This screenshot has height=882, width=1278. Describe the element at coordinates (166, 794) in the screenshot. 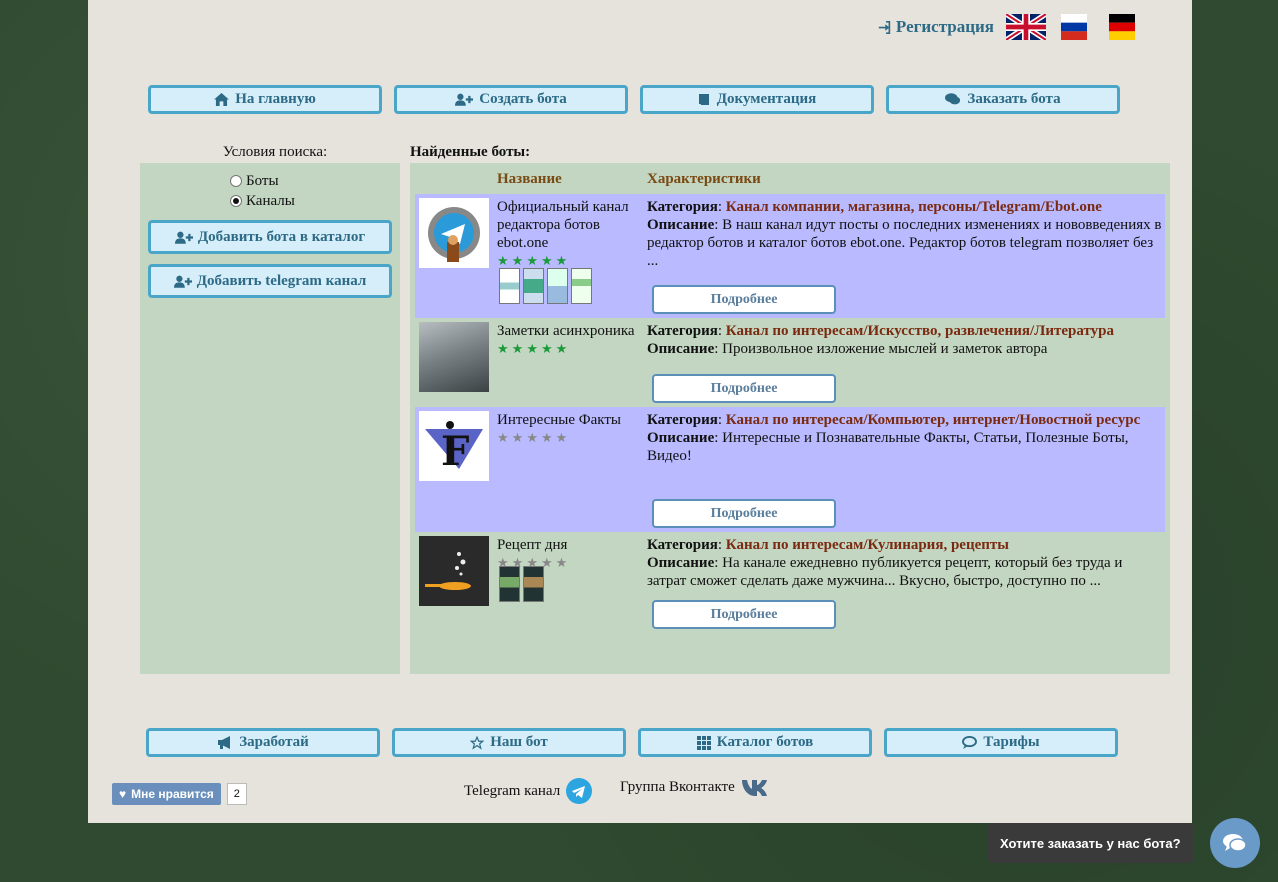

I see `vk-like-button: ♥ Мне нравится` at that location.